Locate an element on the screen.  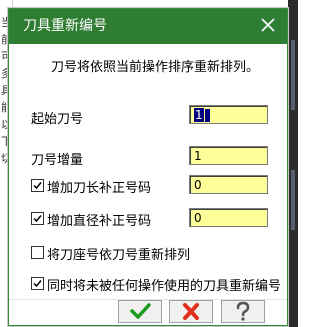
length-offset-input: 0 is located at coordinates (228, 184).